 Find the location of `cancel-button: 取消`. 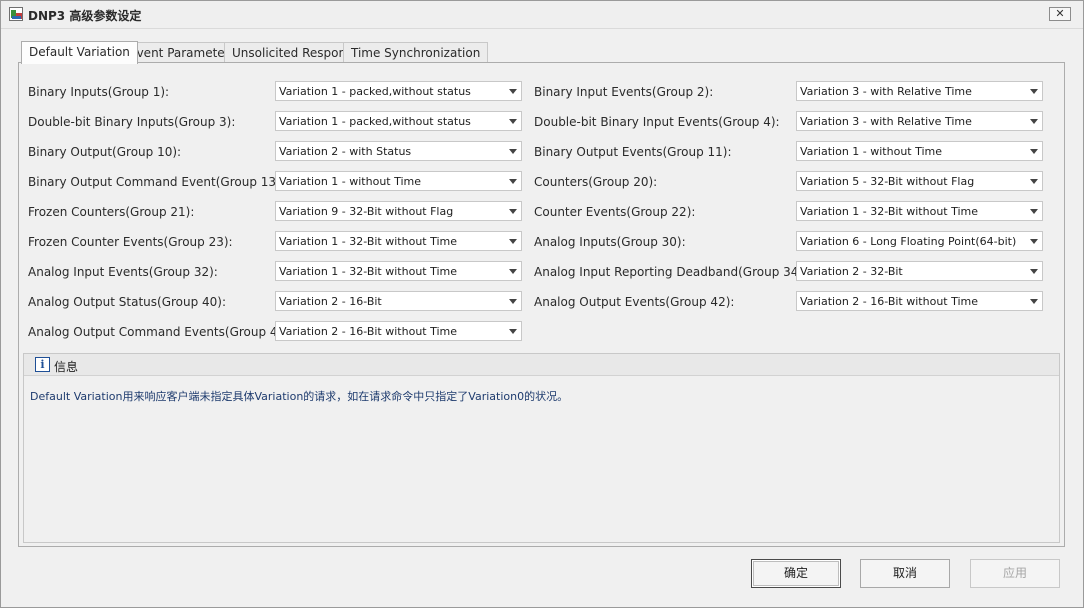

cancel-button: 取消 is located at coordinates (905, 573).